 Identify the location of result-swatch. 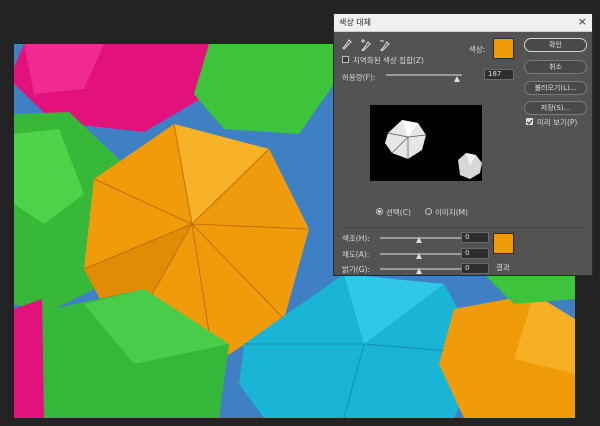
(503, 243).